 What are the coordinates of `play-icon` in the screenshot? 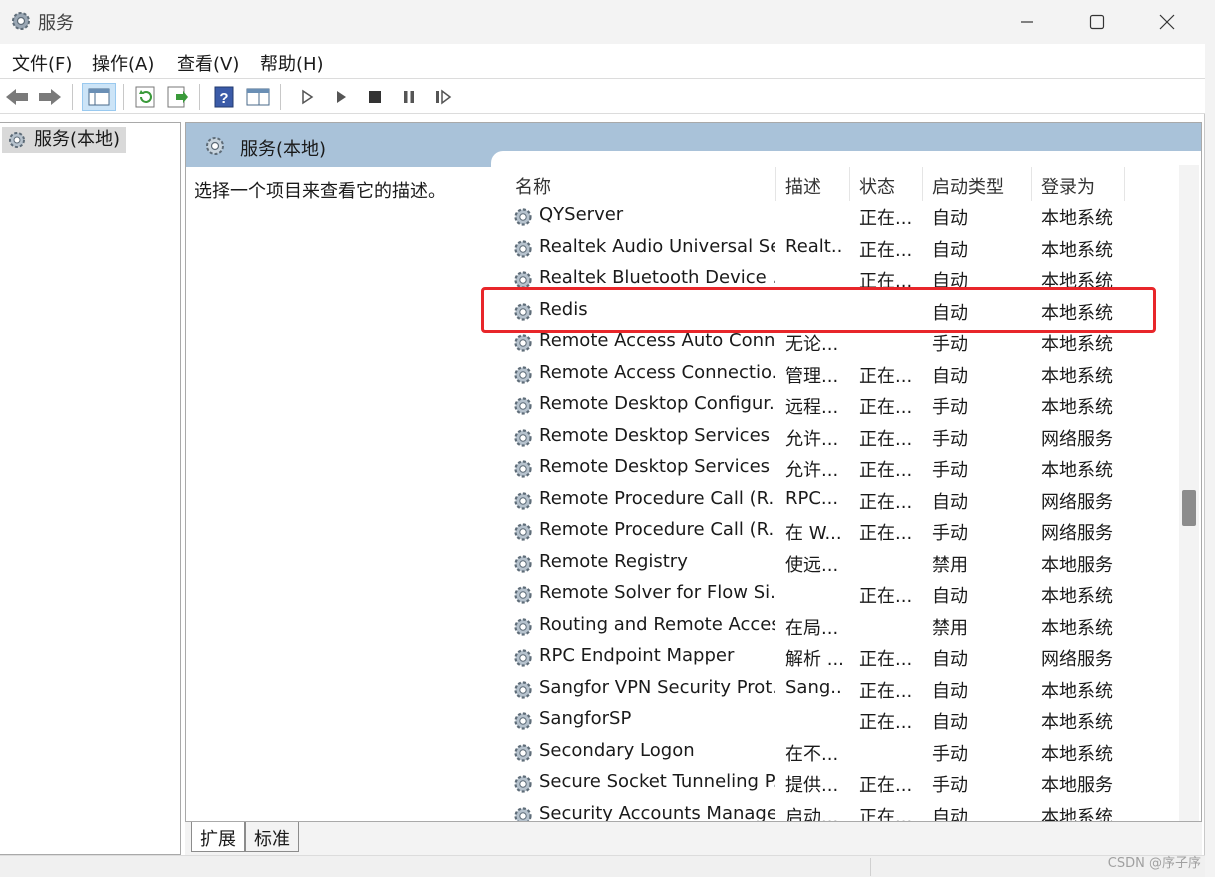 It's located at (308, 97).